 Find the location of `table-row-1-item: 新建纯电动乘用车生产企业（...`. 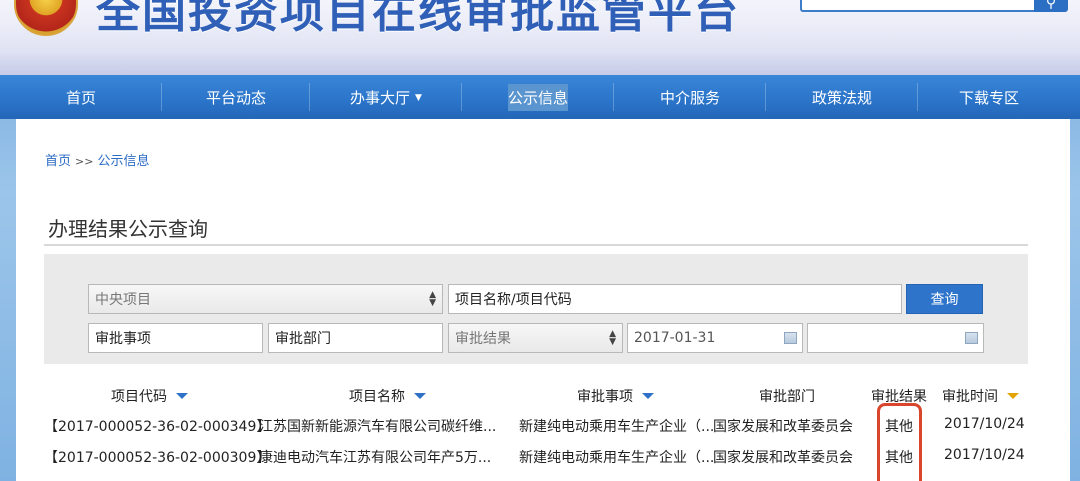

table-row-1-item: 新建纯电动乘用车生产企业（... is located at coordinates (617, 427).